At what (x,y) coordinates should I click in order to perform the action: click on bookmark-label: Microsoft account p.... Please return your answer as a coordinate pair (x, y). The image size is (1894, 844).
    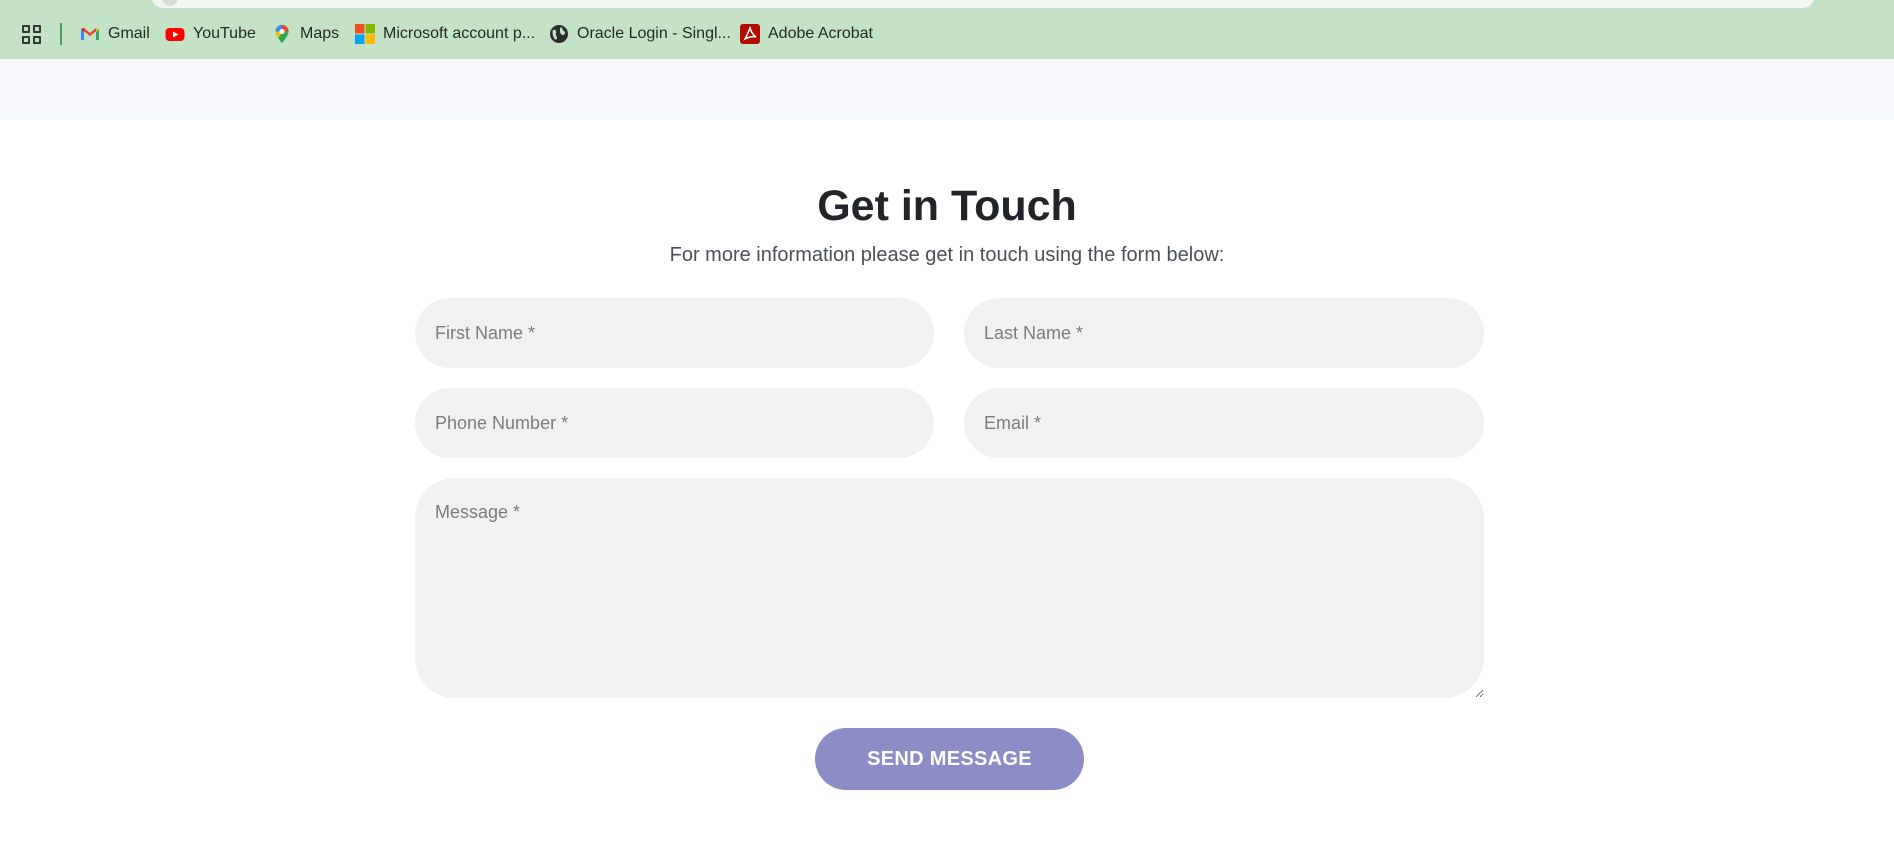
    Looking at the image, I should click on (459, 33).